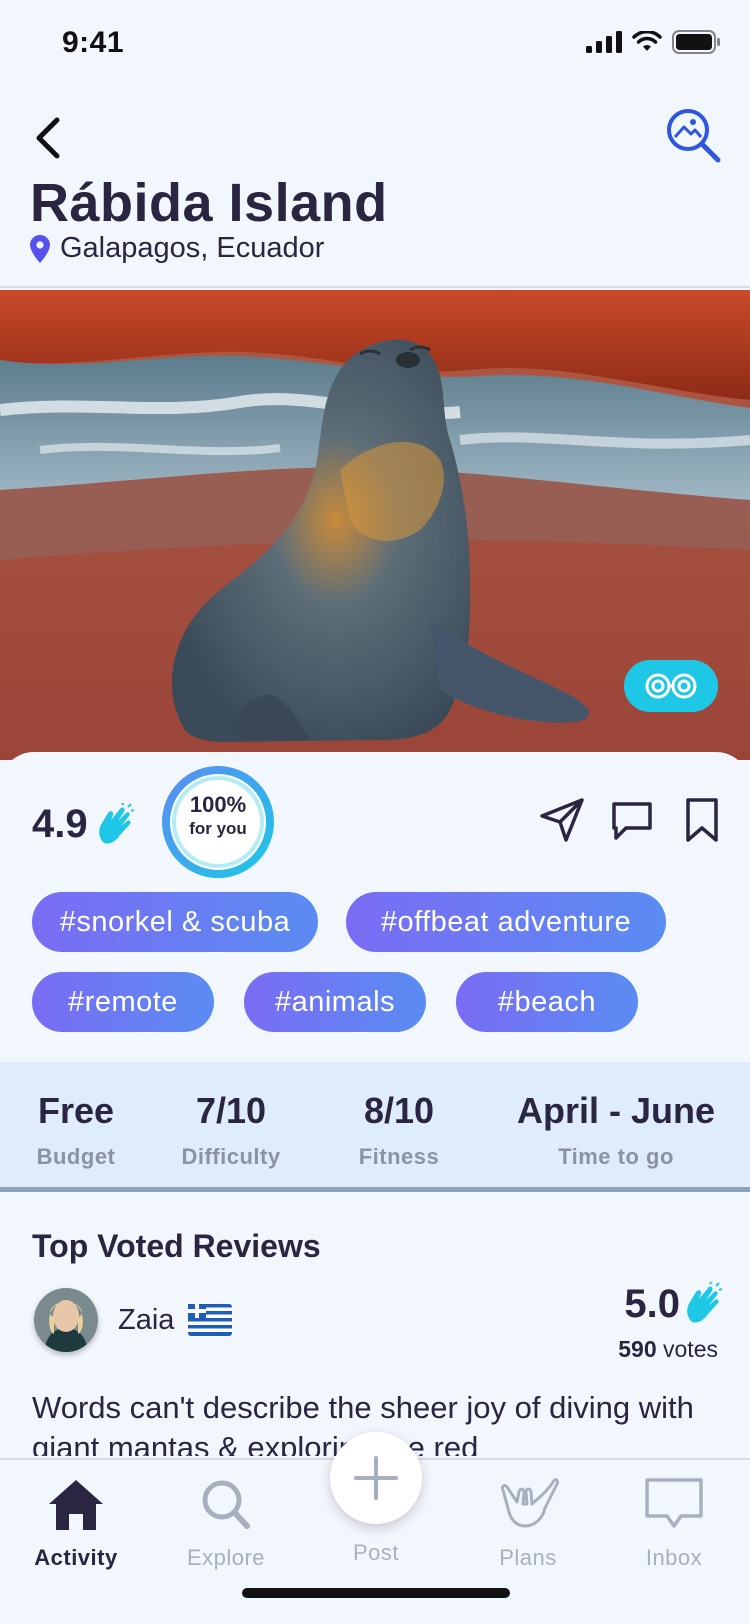  What do you see at coordinates (76, 1156) in the screenshot?
I see `stat-label: Budget` at bounding box center [76, 1156].